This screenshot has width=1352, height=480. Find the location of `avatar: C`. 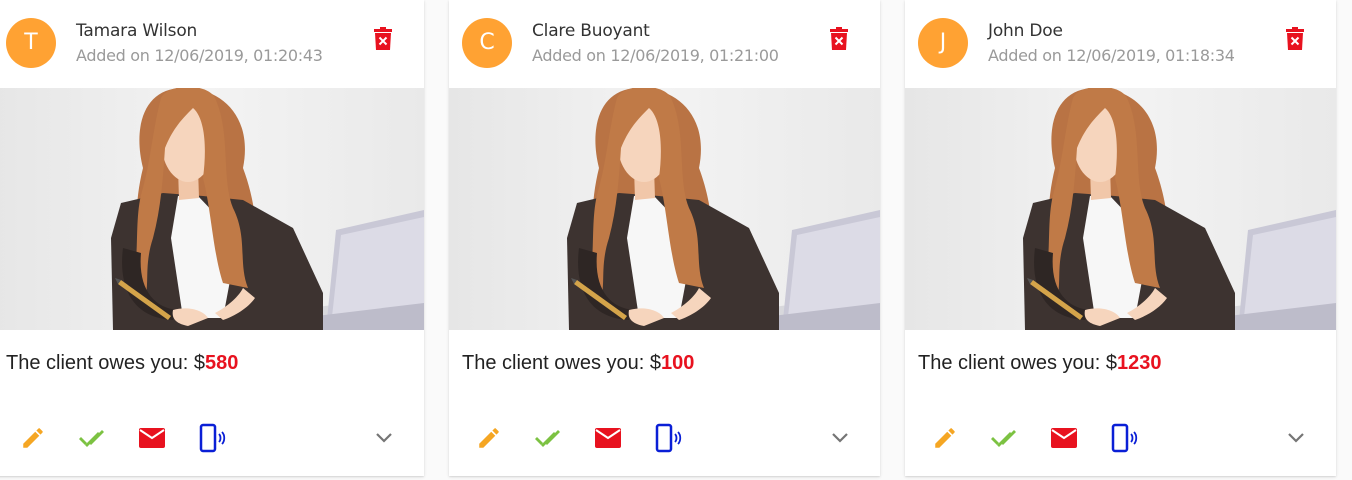

avatar: C is located at coordinates (487, 43).